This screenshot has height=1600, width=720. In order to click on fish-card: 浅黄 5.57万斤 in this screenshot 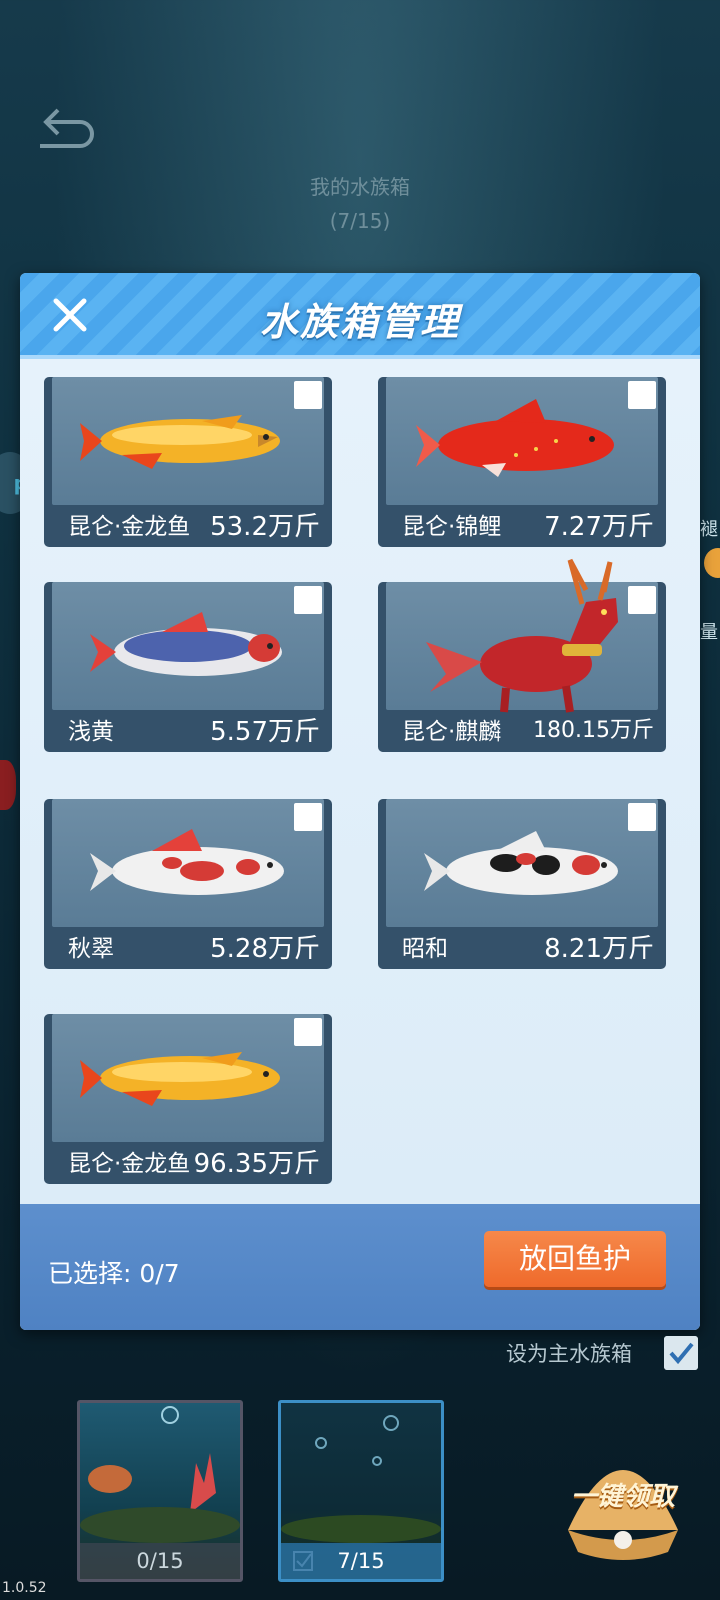, I will do `click(188, 667)`.